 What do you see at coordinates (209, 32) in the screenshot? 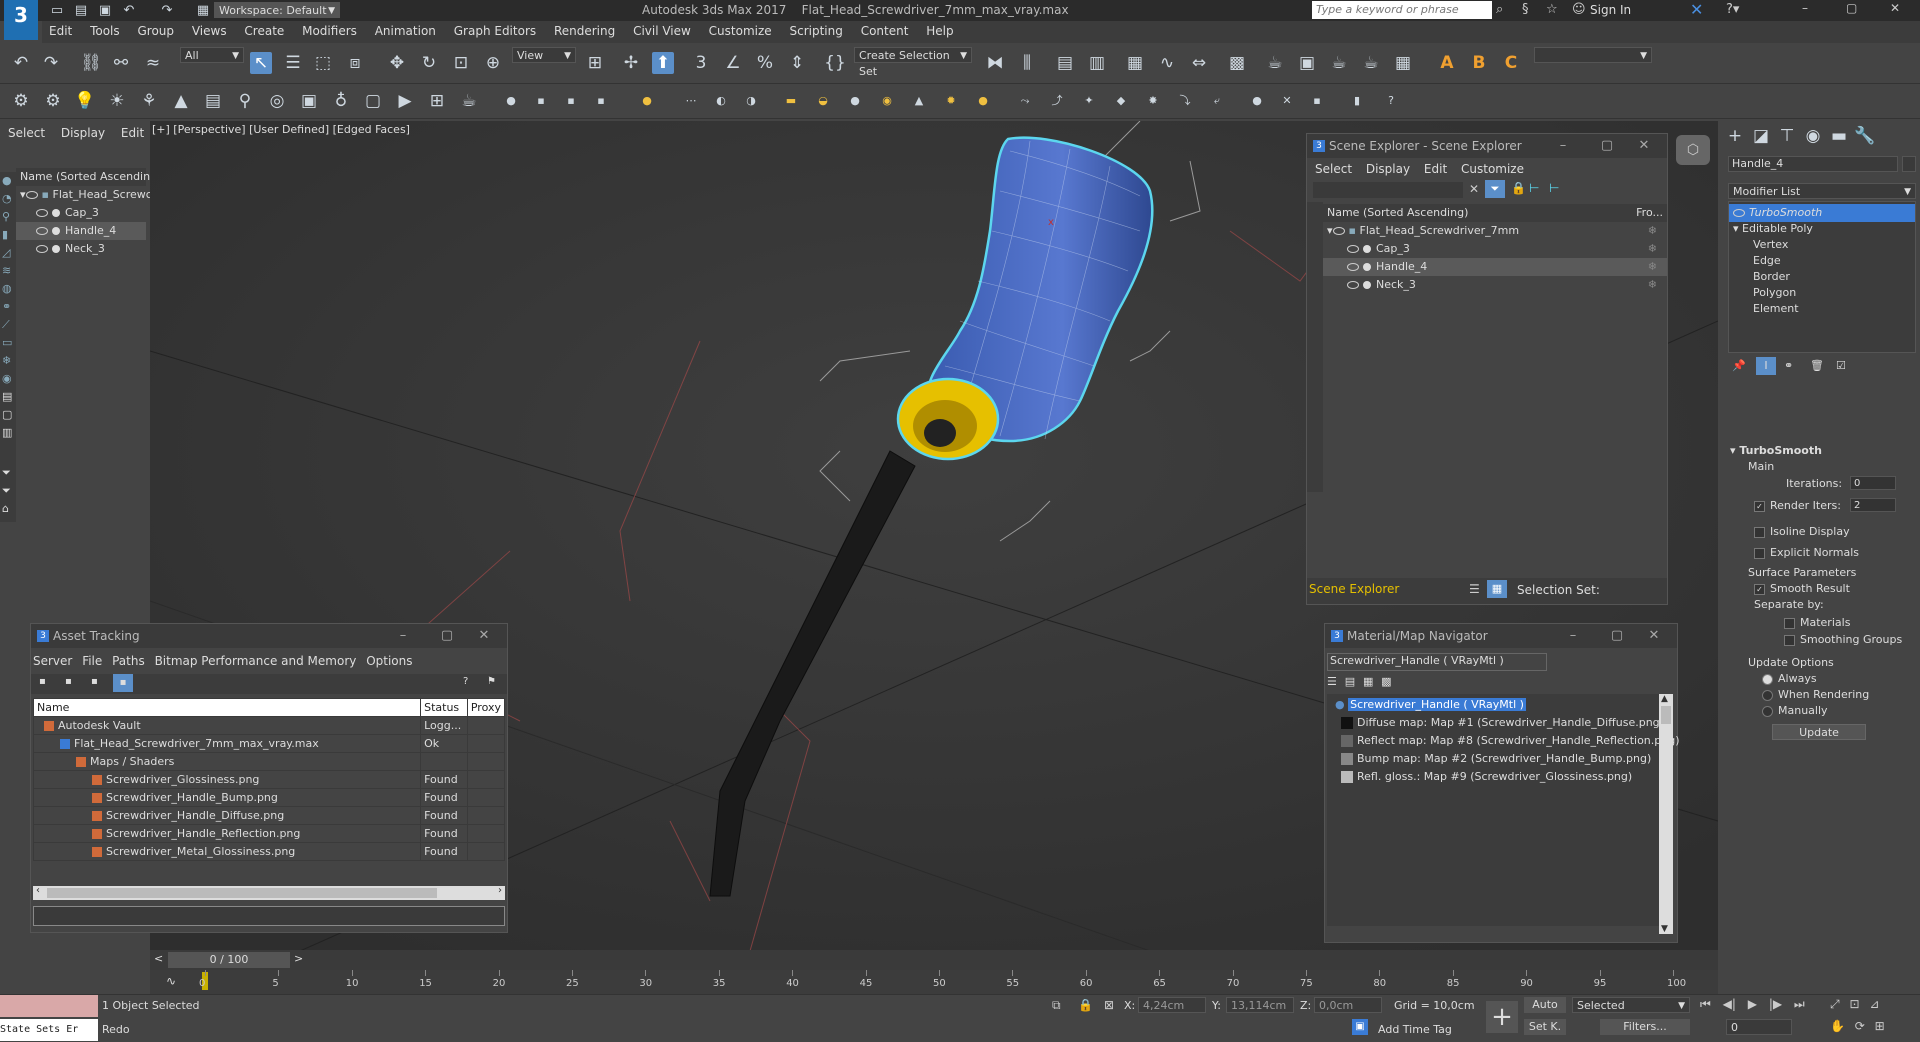
I see `menu-views: Views` at bounding box center [209, 32].